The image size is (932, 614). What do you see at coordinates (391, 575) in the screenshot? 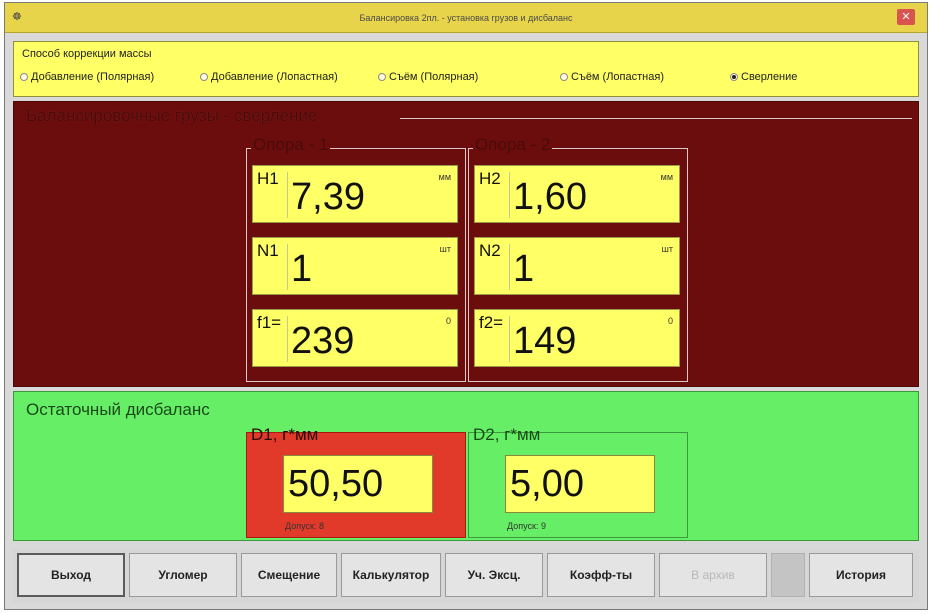
I see `calculator-button: Калькулятор` at bounding box center [391, 575].